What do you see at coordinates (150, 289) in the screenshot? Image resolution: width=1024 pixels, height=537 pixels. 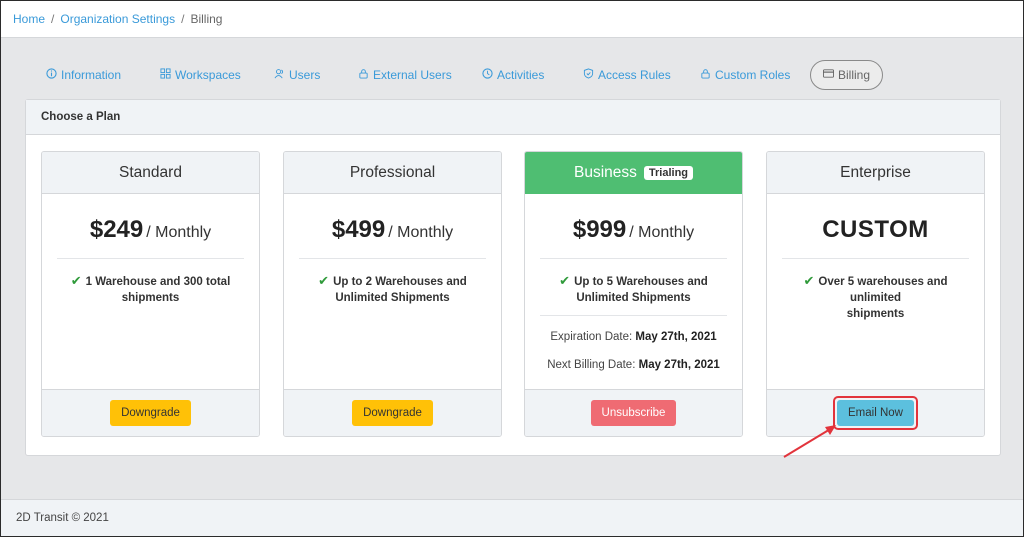 I see `plan-feature: ✔ 1 Warehouse and 300 total shipments` at bounding box center [150, 289].